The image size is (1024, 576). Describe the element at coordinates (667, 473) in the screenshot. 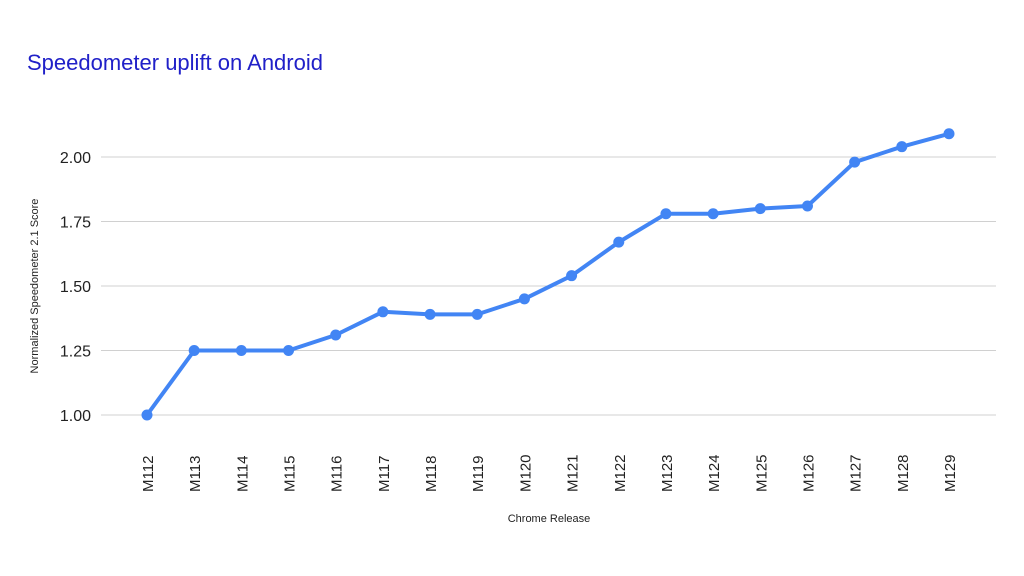

I see `x-tick-label: M123` at that location.